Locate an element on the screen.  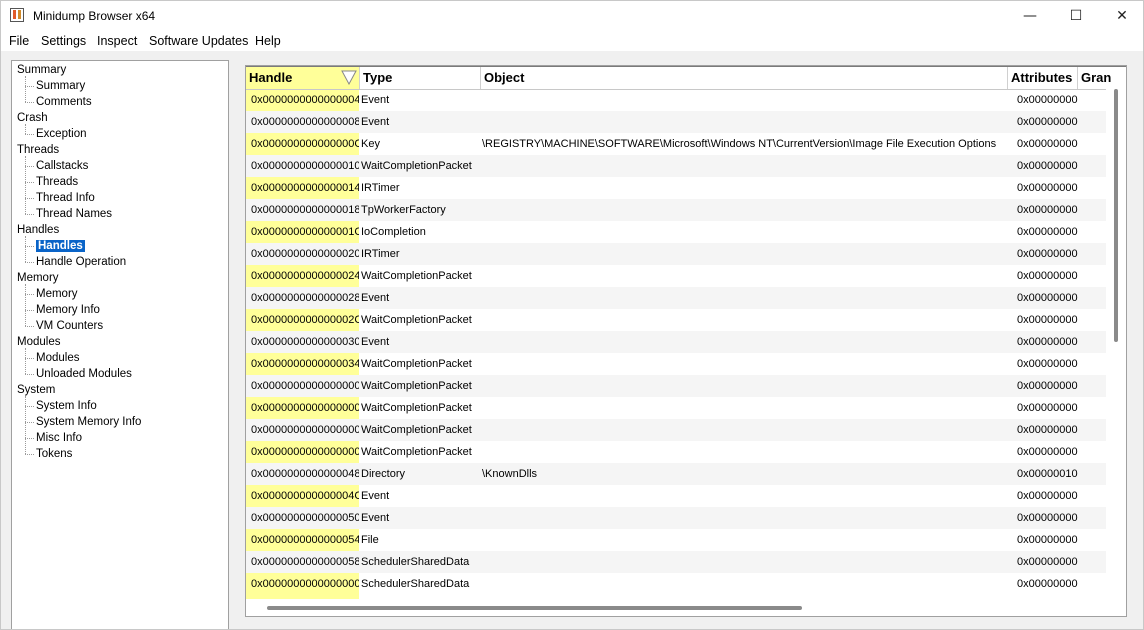
tree-item: Misc Info is located at coordinates (59, 438).